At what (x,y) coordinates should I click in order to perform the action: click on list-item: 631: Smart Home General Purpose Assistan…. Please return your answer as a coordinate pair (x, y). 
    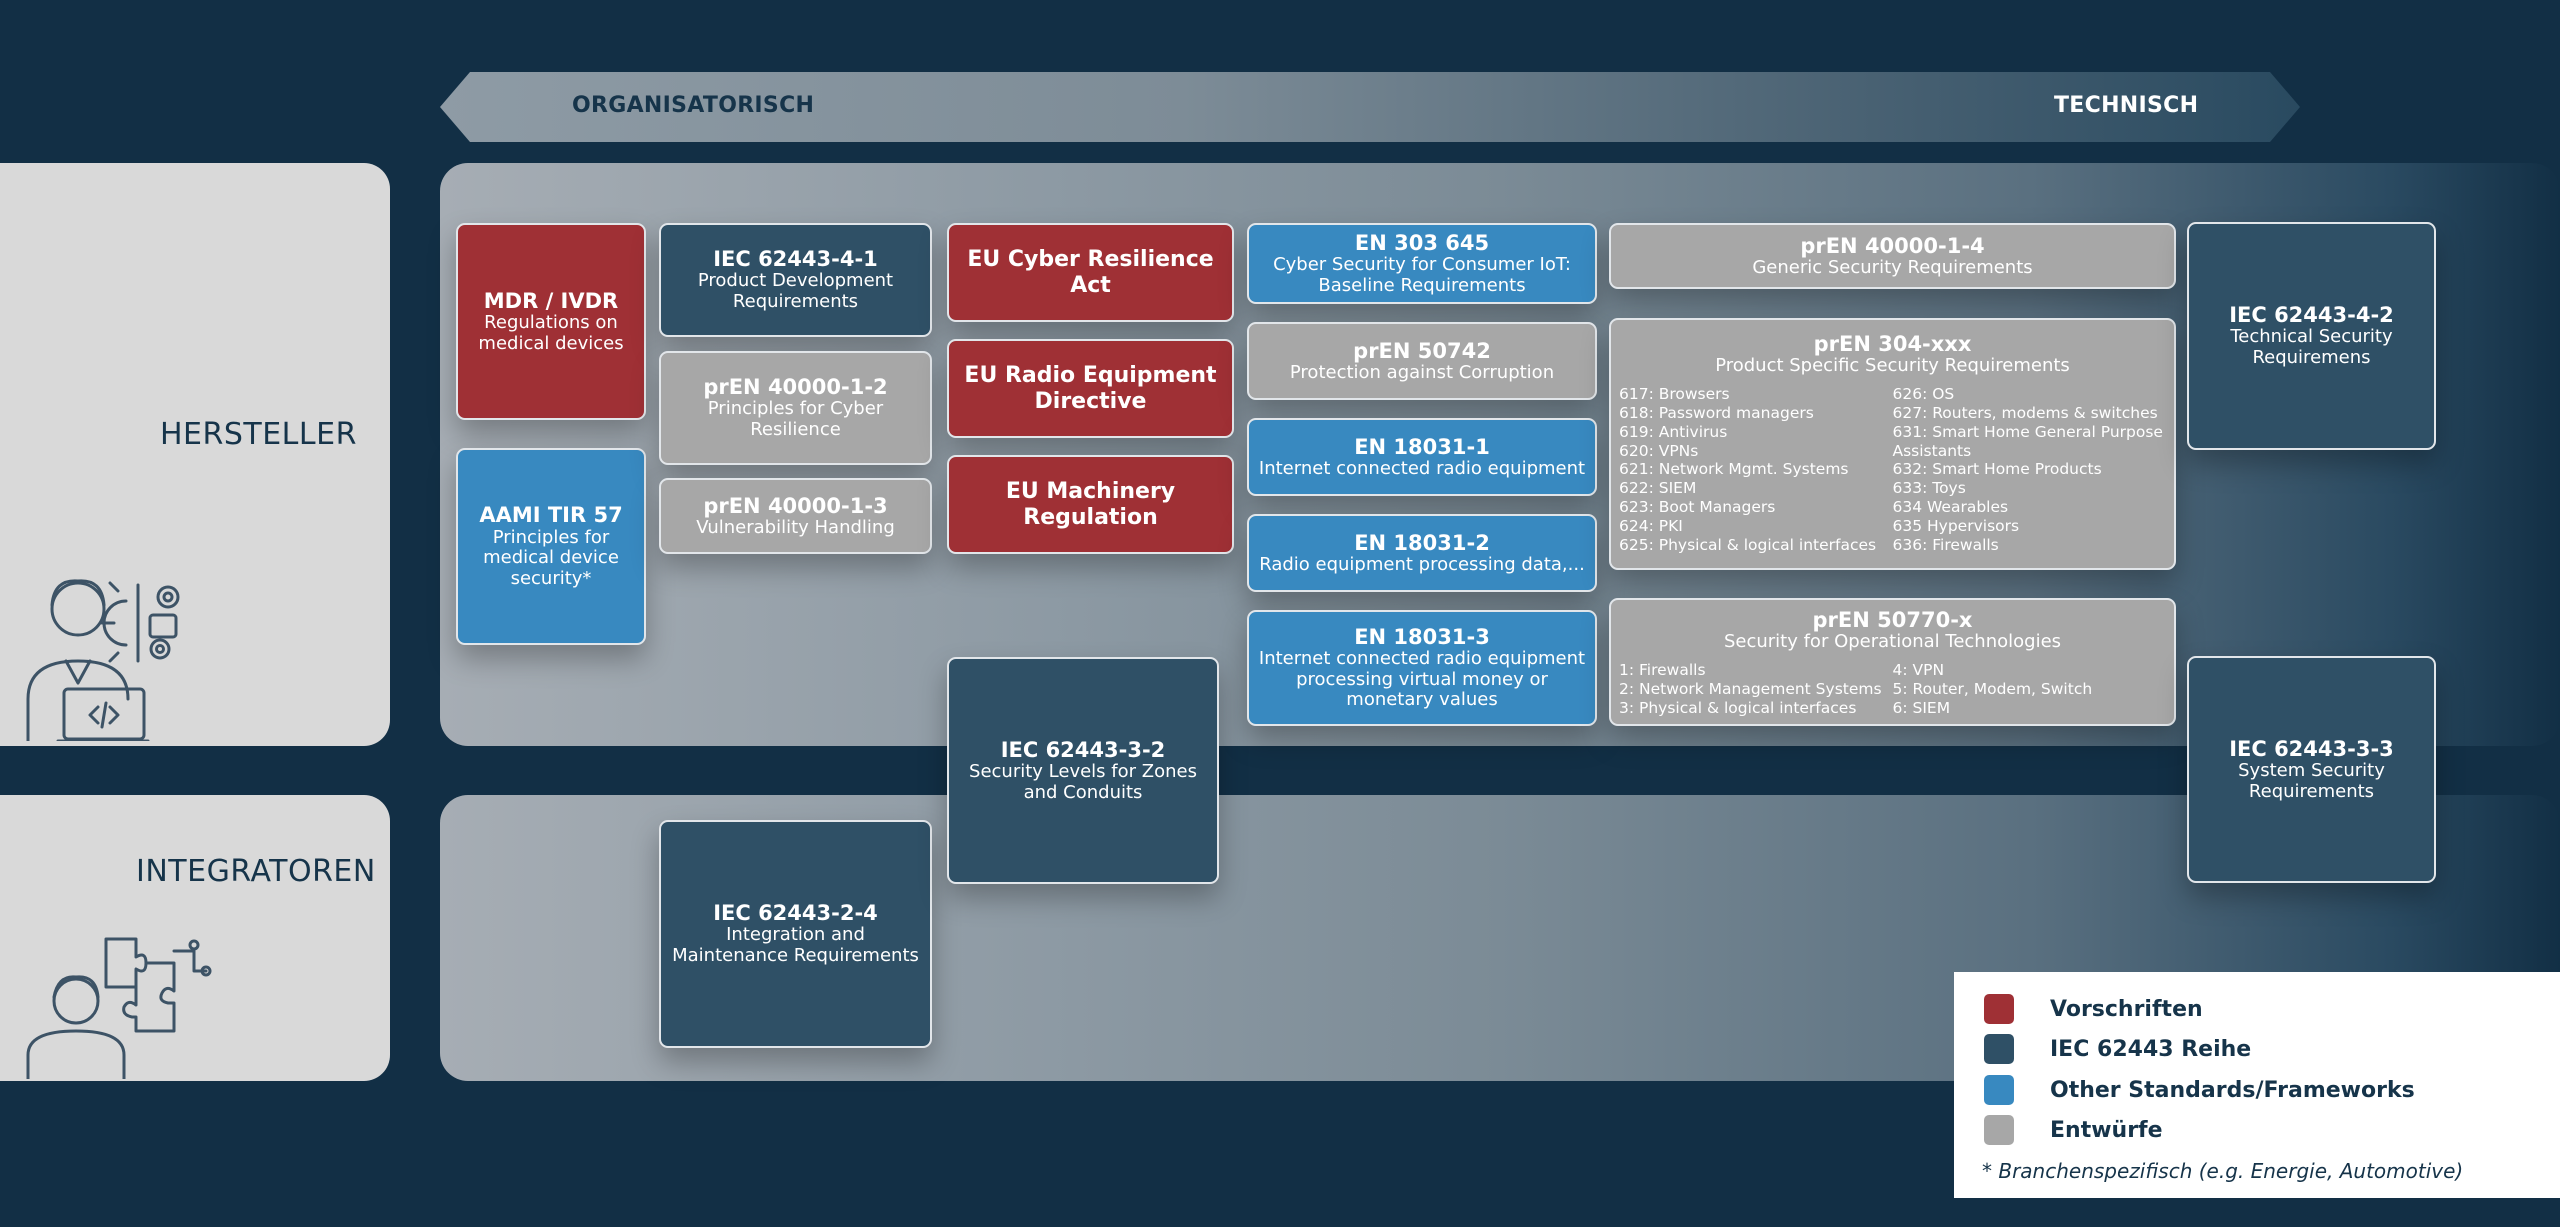
    Looking at the image, I should click on (2027, 441).